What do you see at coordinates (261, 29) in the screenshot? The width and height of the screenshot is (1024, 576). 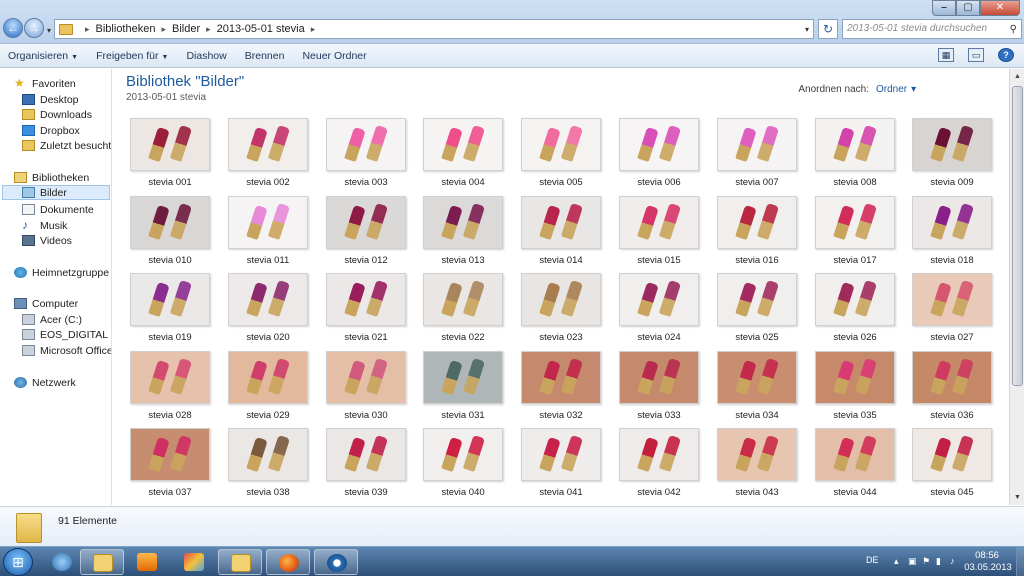 I see `breadcrumb-folder: 2013-05-01 stevia` at bounding box center [261, 29].